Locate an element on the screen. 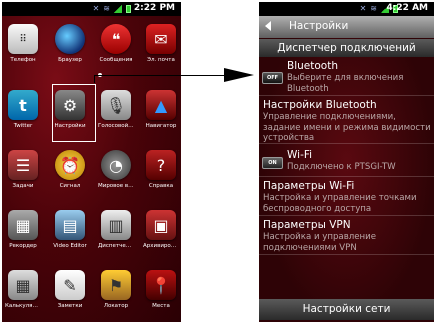 This screenshot has height=324, width=436. section-header-connections: Диспетчер подключений is located at coordinates (346, 48).